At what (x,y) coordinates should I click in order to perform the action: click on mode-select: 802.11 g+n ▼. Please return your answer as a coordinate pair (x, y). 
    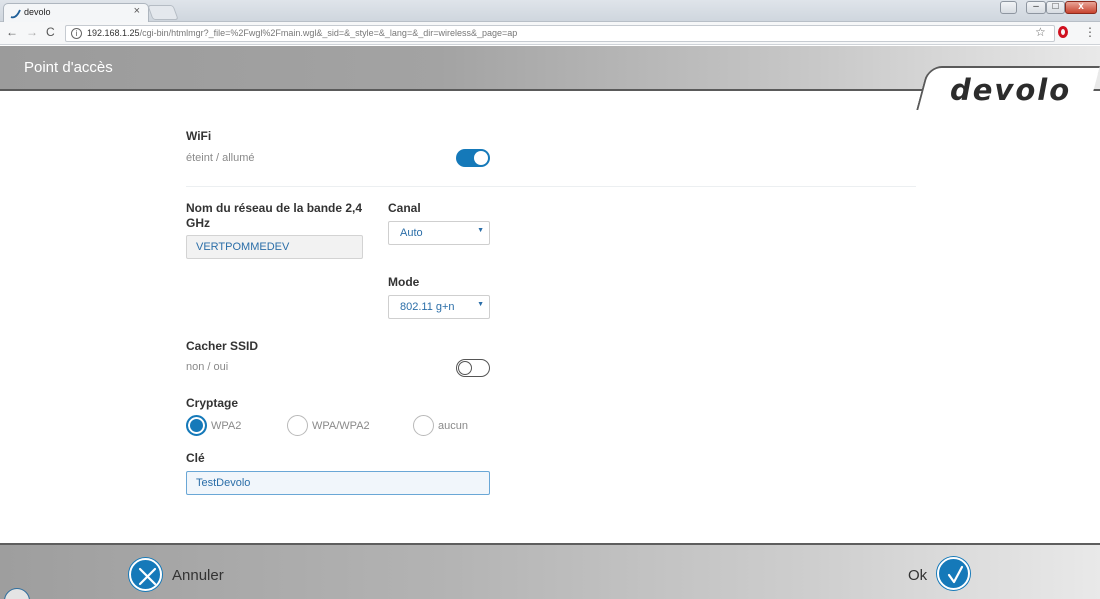
    Looking at the image, I should click on (439, 307).